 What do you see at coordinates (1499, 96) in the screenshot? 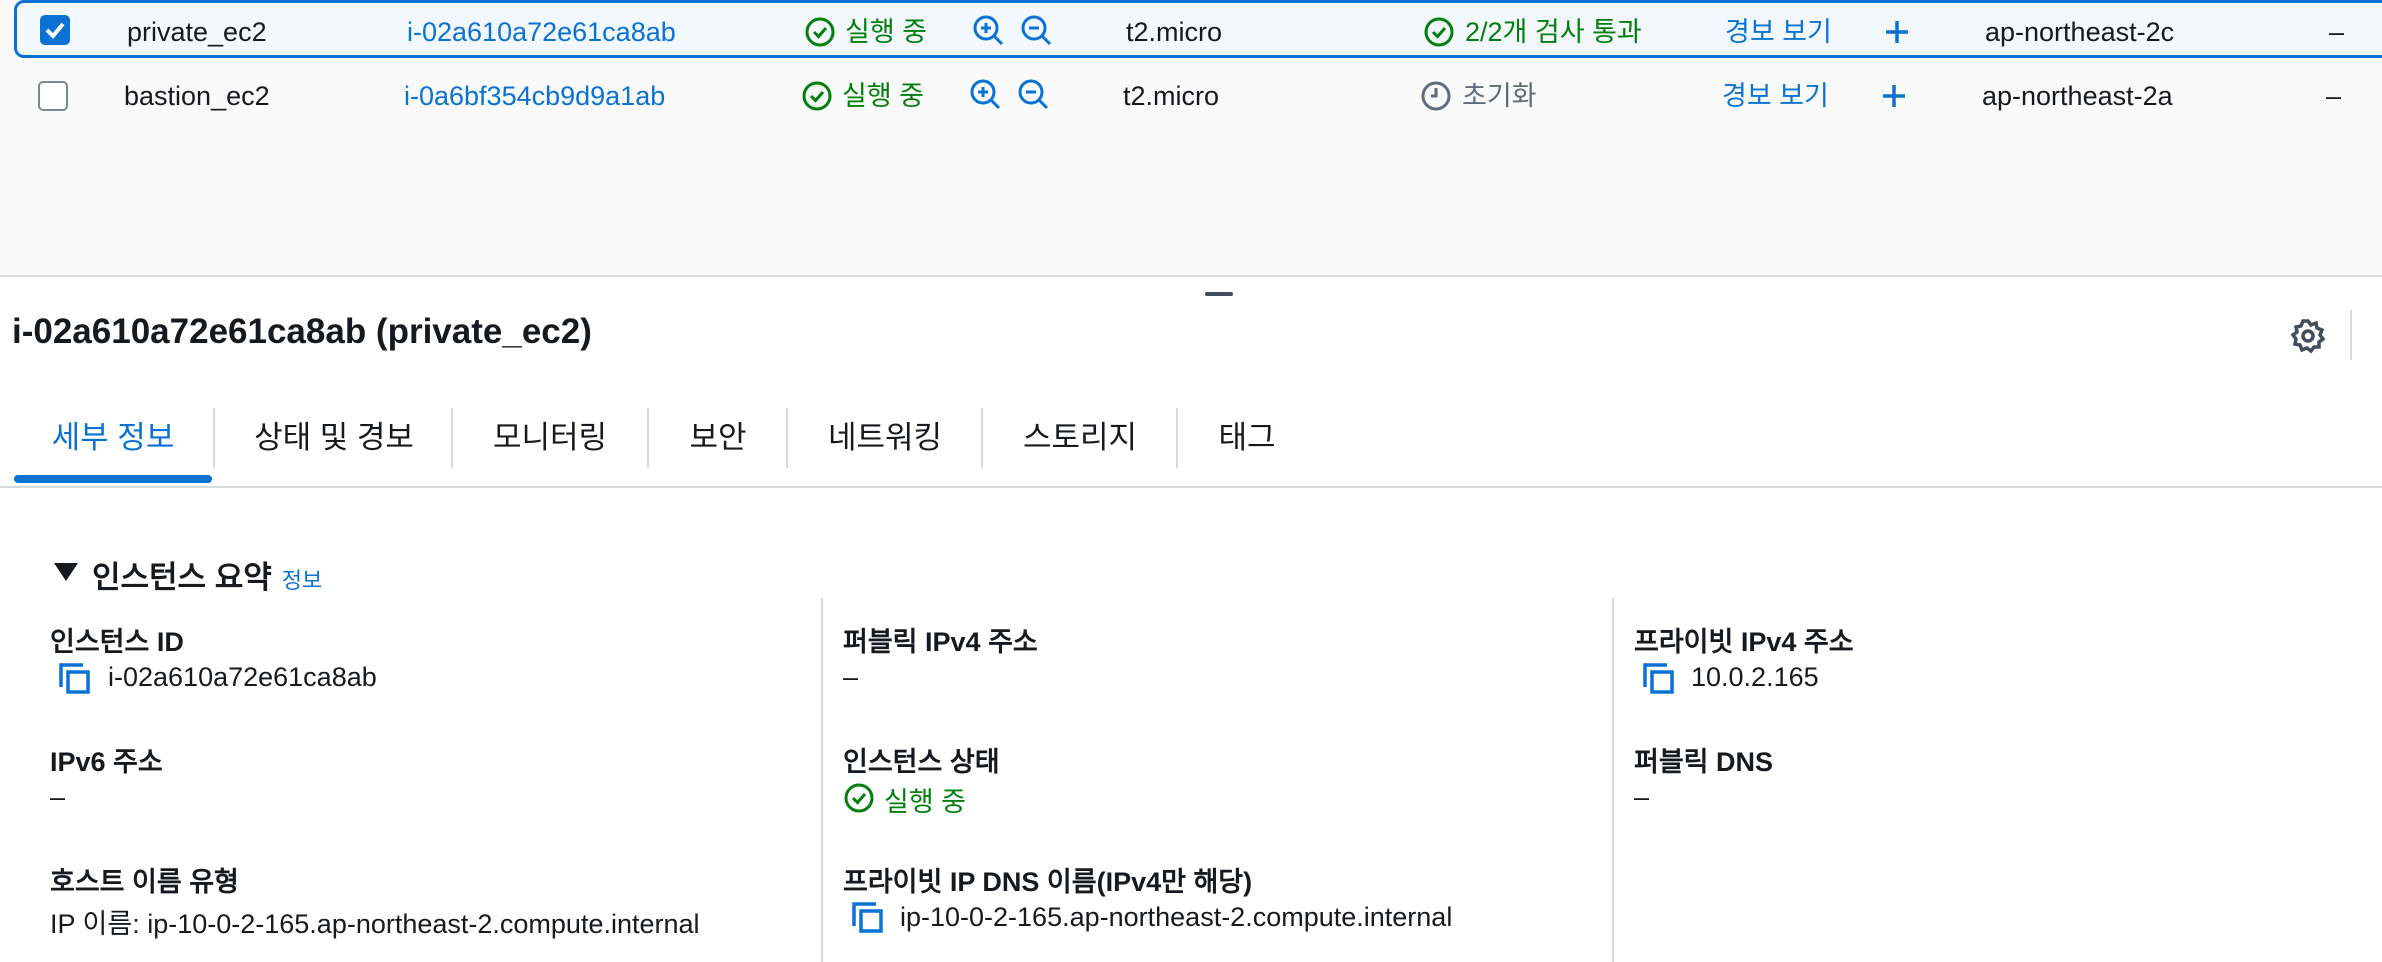
I see `status-check: 초기화` at bounding box center [1499, 96].